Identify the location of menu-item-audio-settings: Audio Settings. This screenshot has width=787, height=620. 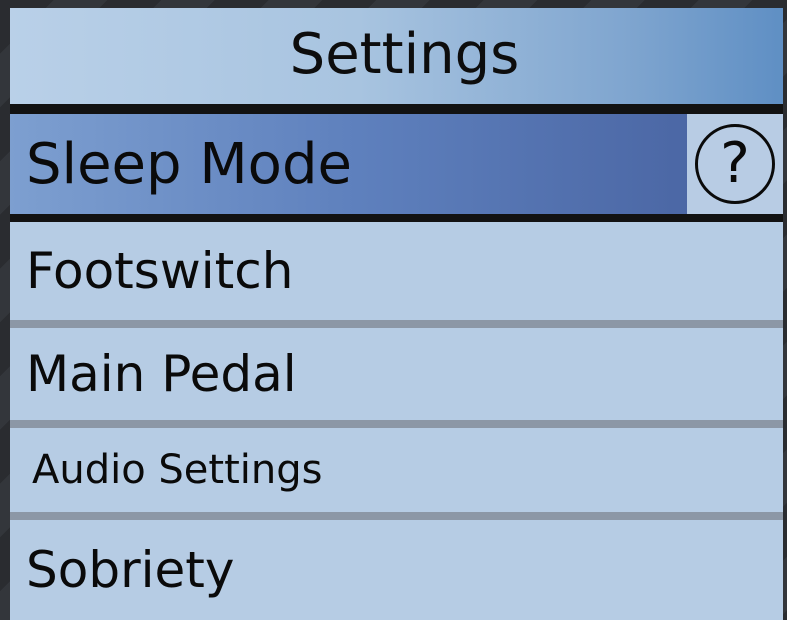
(396, 470).